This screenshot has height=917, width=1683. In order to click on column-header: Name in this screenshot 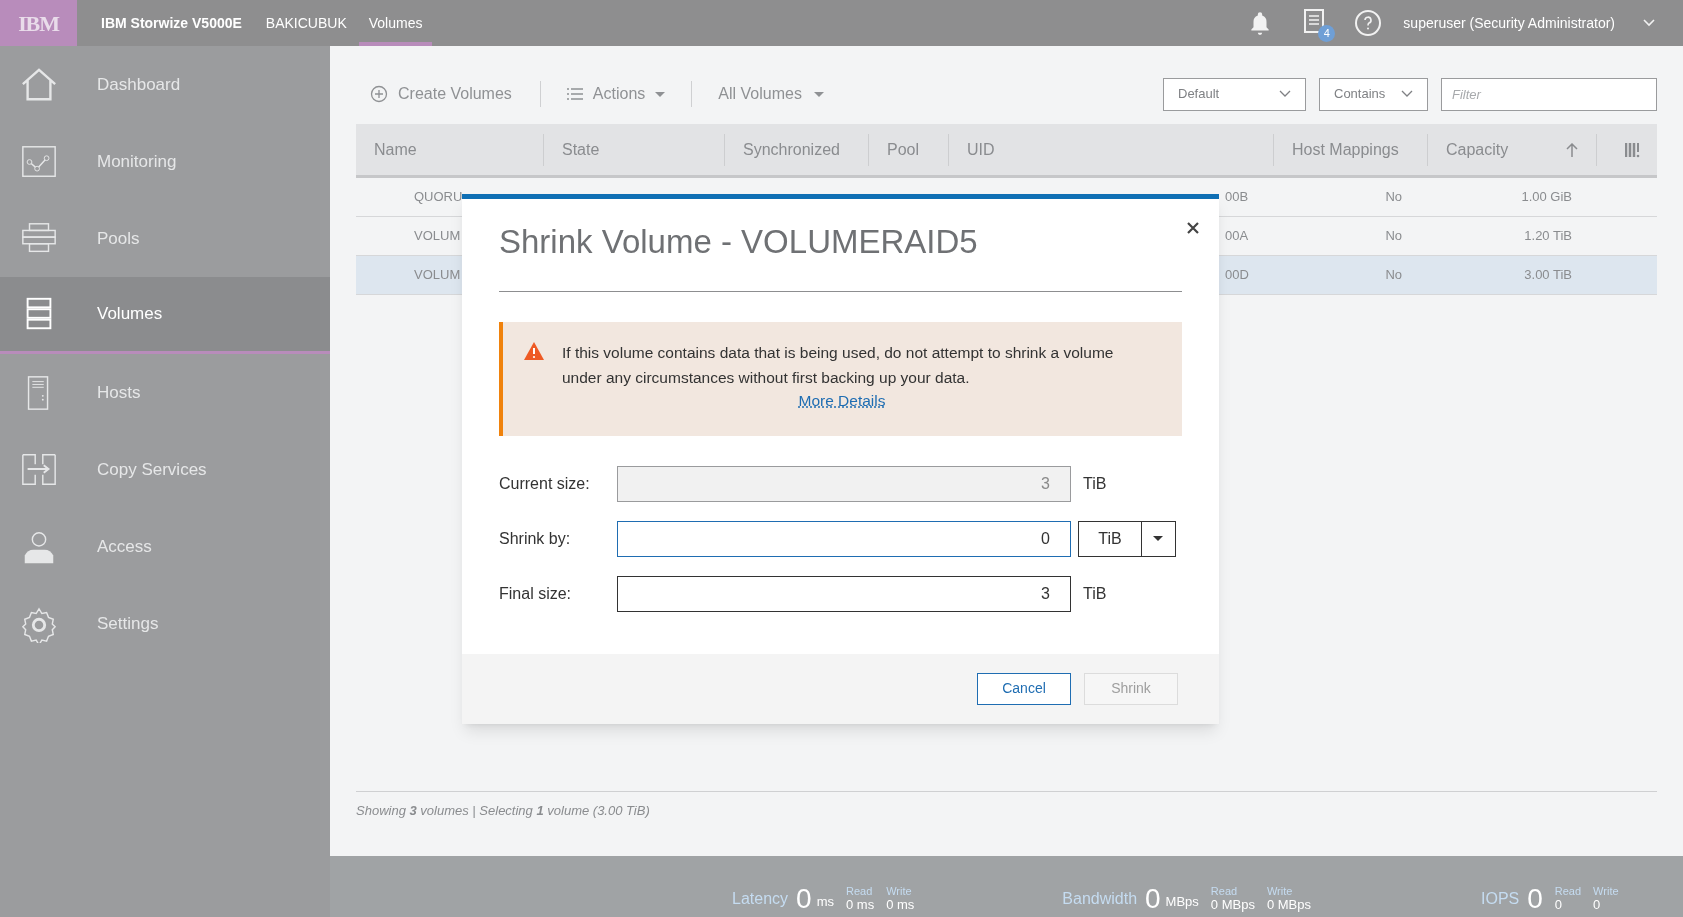, I will do `click(450, 149)`.